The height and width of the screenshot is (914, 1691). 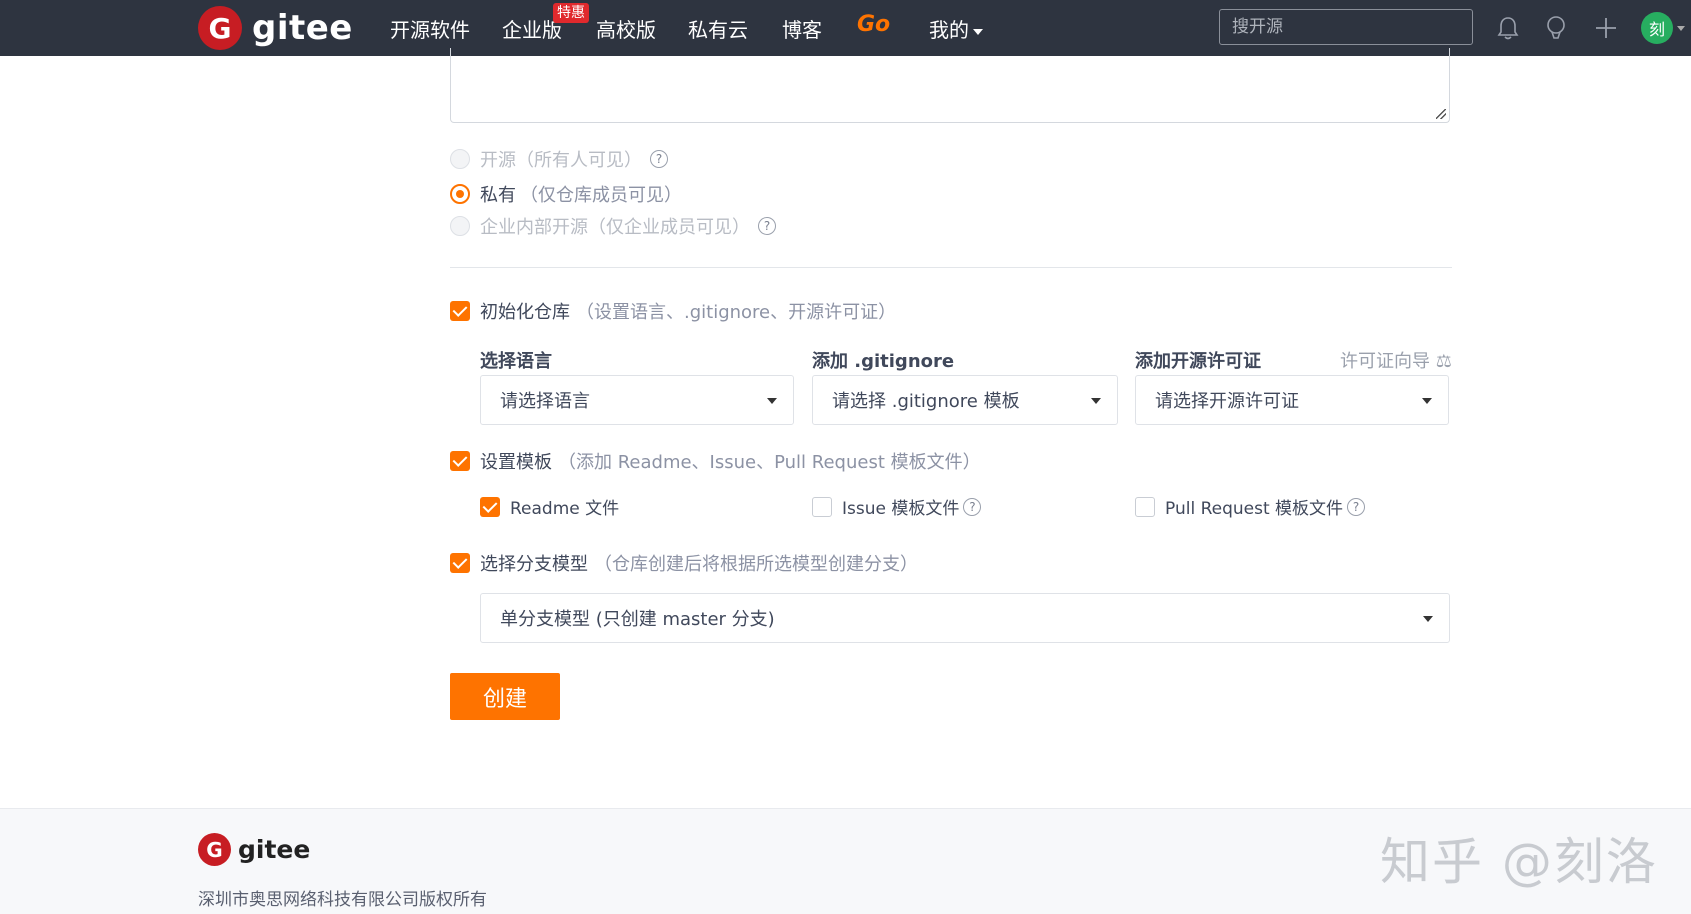 I want to click on license-select-value: 请选择开源许可证, so click(x=1227, y=401).